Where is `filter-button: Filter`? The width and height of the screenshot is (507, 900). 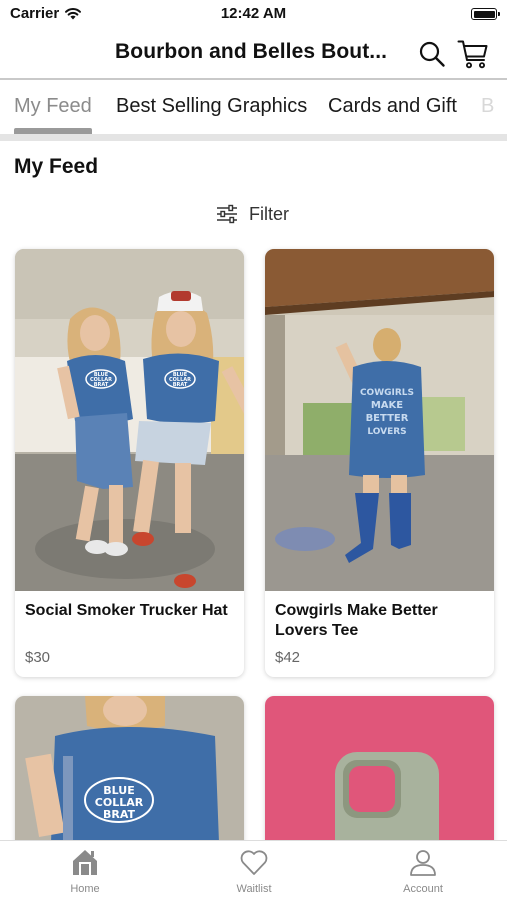 filter-button: Filter is located at coordinates (252, 214).